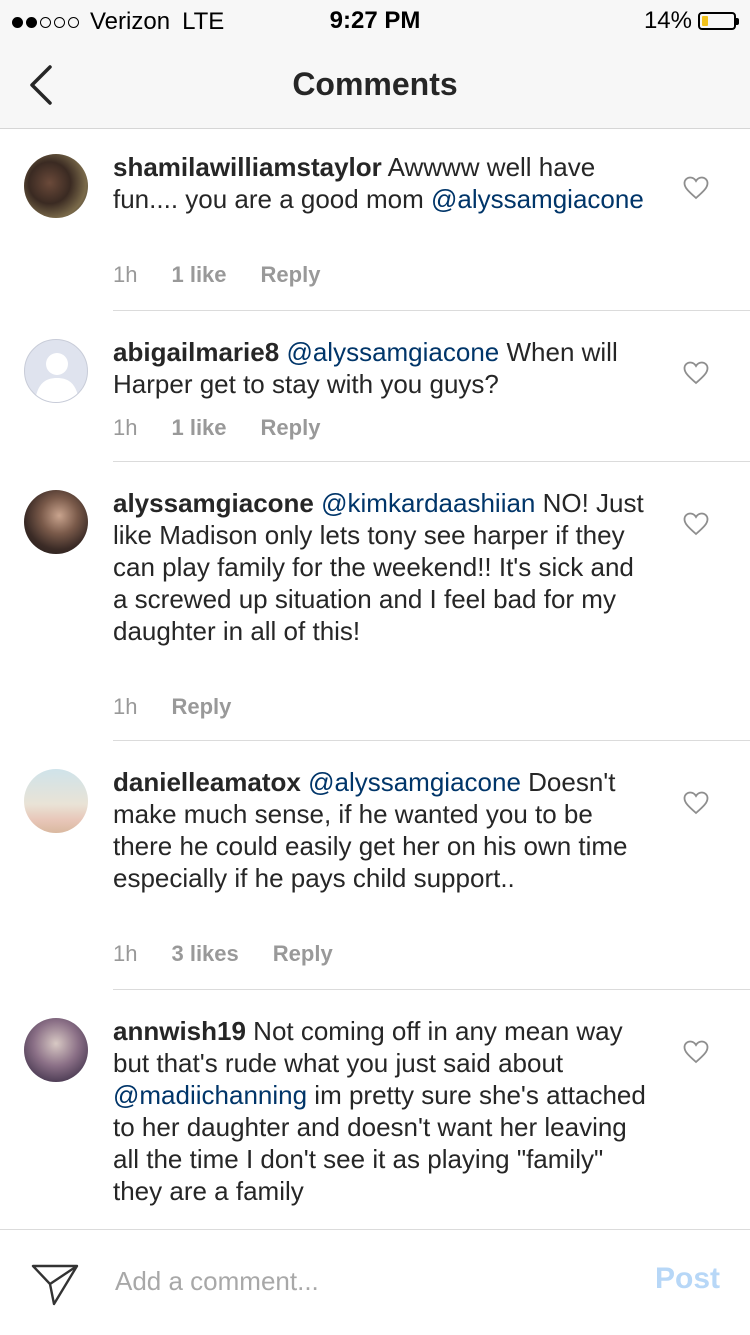 The height and width of the screenshot is (1335, 750). Describe the element at coordinates (667, 20) in the screenshot. I see `battery-percent: 14%` at that location.